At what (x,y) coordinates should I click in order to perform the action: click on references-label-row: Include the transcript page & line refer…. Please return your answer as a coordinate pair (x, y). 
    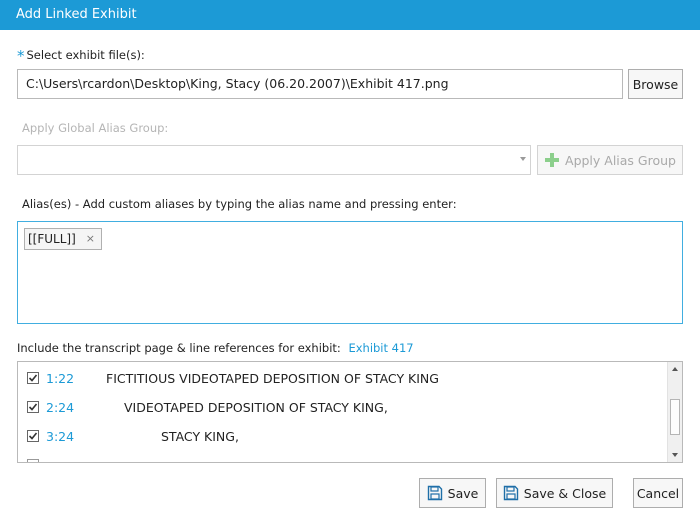
    Looking at the image, I should click on (215, 348).